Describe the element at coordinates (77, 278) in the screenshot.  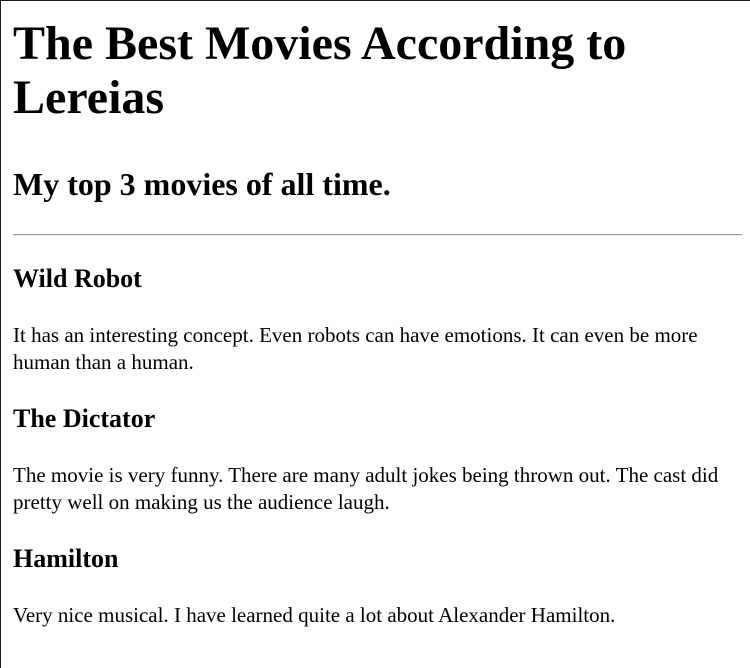
I see `movie-title: Wild Robot` at that location.